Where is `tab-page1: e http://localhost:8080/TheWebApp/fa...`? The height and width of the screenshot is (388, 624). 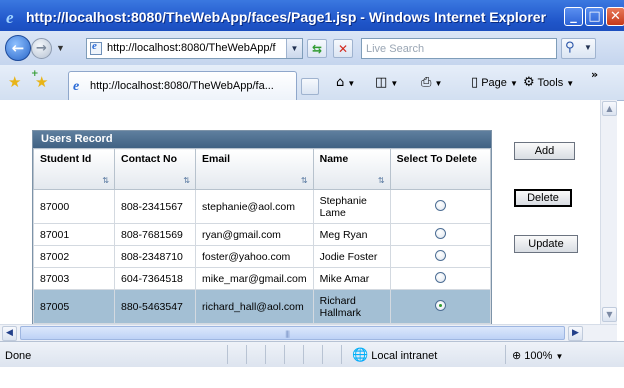
tab-page1: e http://localhost:8080/TheWebApp/fa... is located at coordinates (182, 85).